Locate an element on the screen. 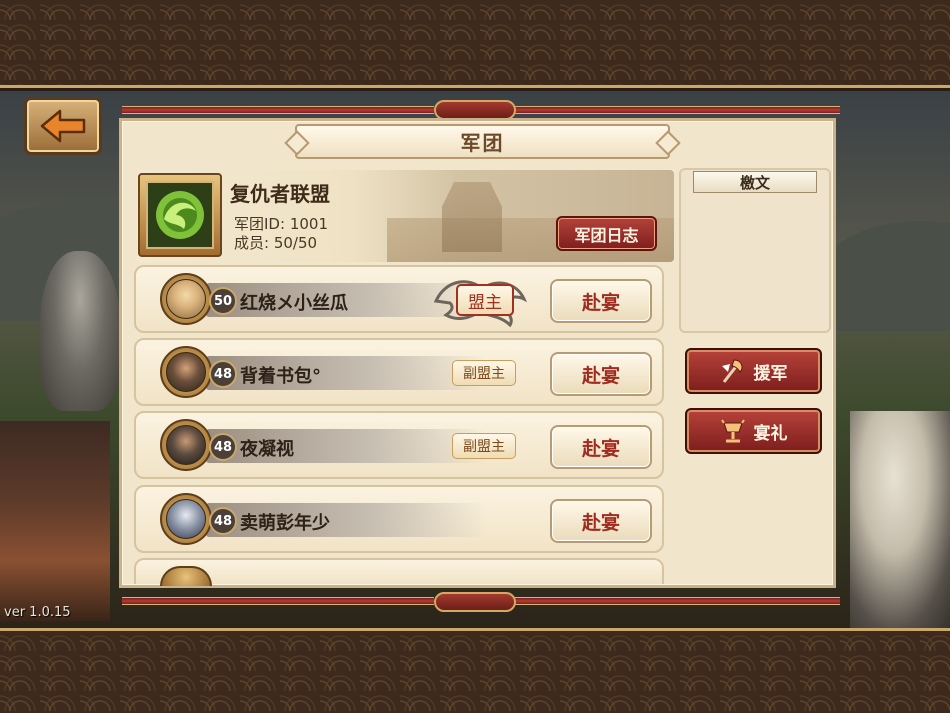 The height and width of the screenshot is (713, 950). back-button is located at coordinates (63, 126).